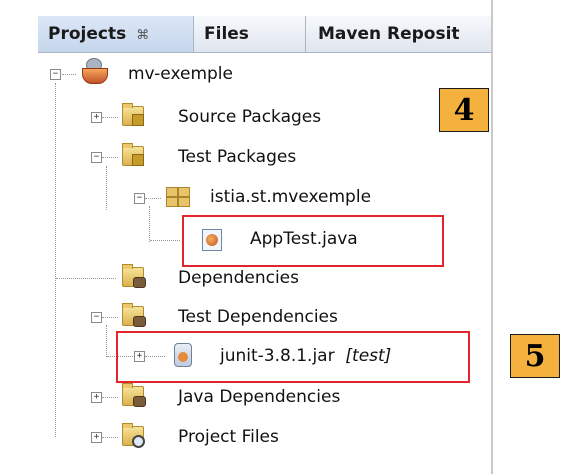  What do you see at coordinates (134, 395) in the screenshot?
I see `java-dependencies-folder-icon` at bounding box center [134, 395].